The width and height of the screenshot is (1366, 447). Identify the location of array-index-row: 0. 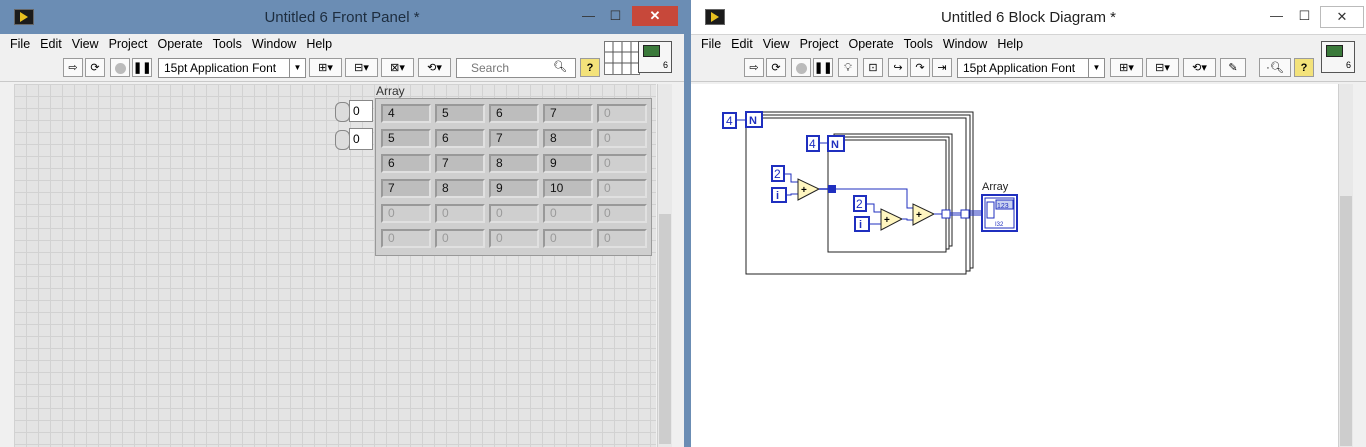
(354, 111).